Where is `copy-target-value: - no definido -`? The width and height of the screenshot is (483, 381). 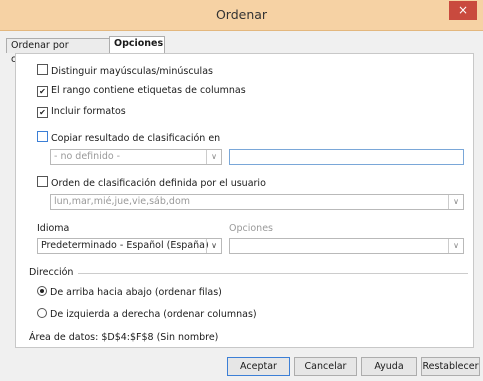
copy-target-value: - no definido - is located at coordinates (87, 156).